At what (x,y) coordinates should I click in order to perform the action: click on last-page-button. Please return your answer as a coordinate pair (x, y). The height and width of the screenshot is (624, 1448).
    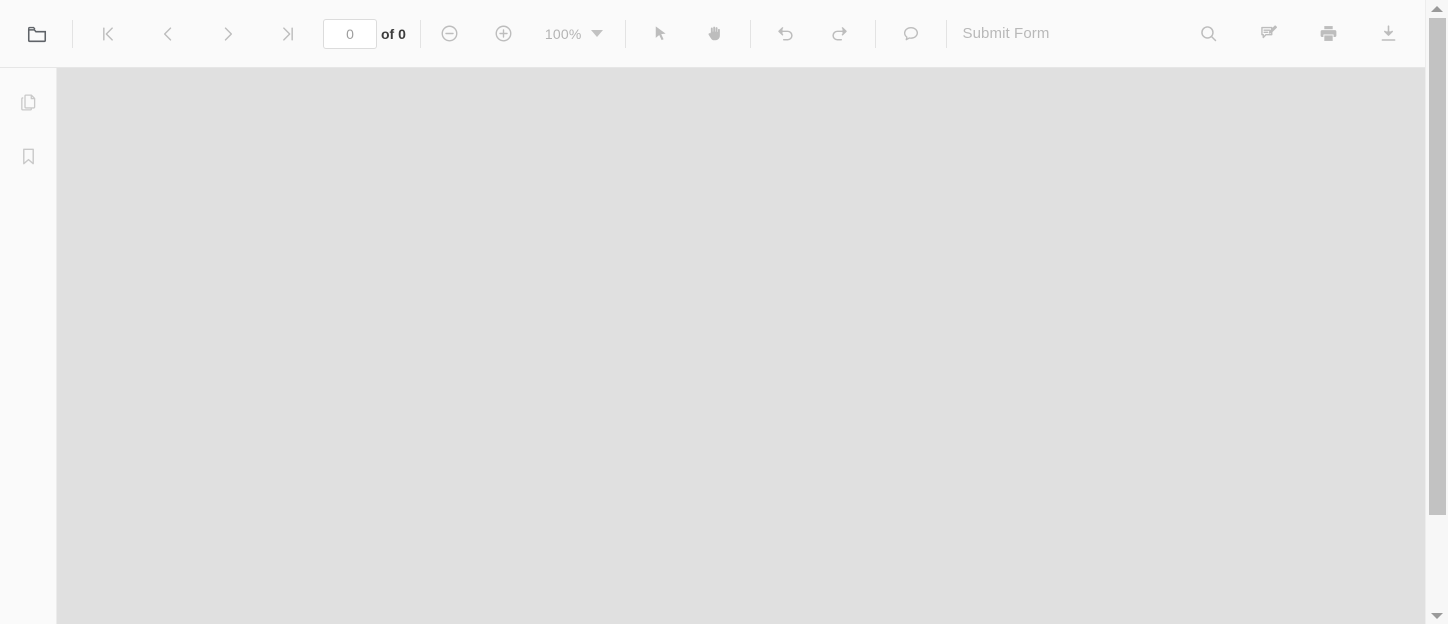
    Looking at the image, I should click on (288, 34).